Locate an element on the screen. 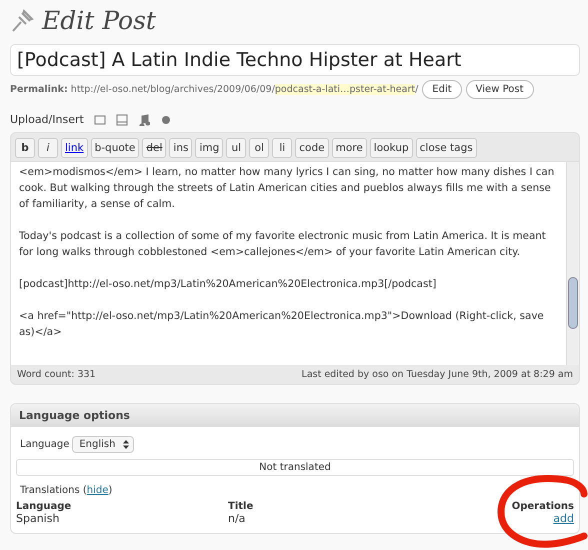  column-header: Title is located at coordinates (241, 507).